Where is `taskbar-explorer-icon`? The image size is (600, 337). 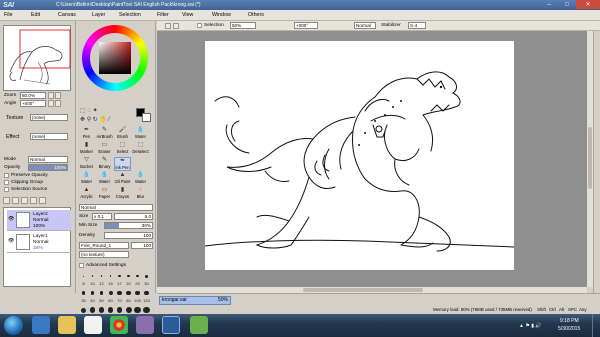
taskbar-explorer-icon is located at coordinates (67, 325).